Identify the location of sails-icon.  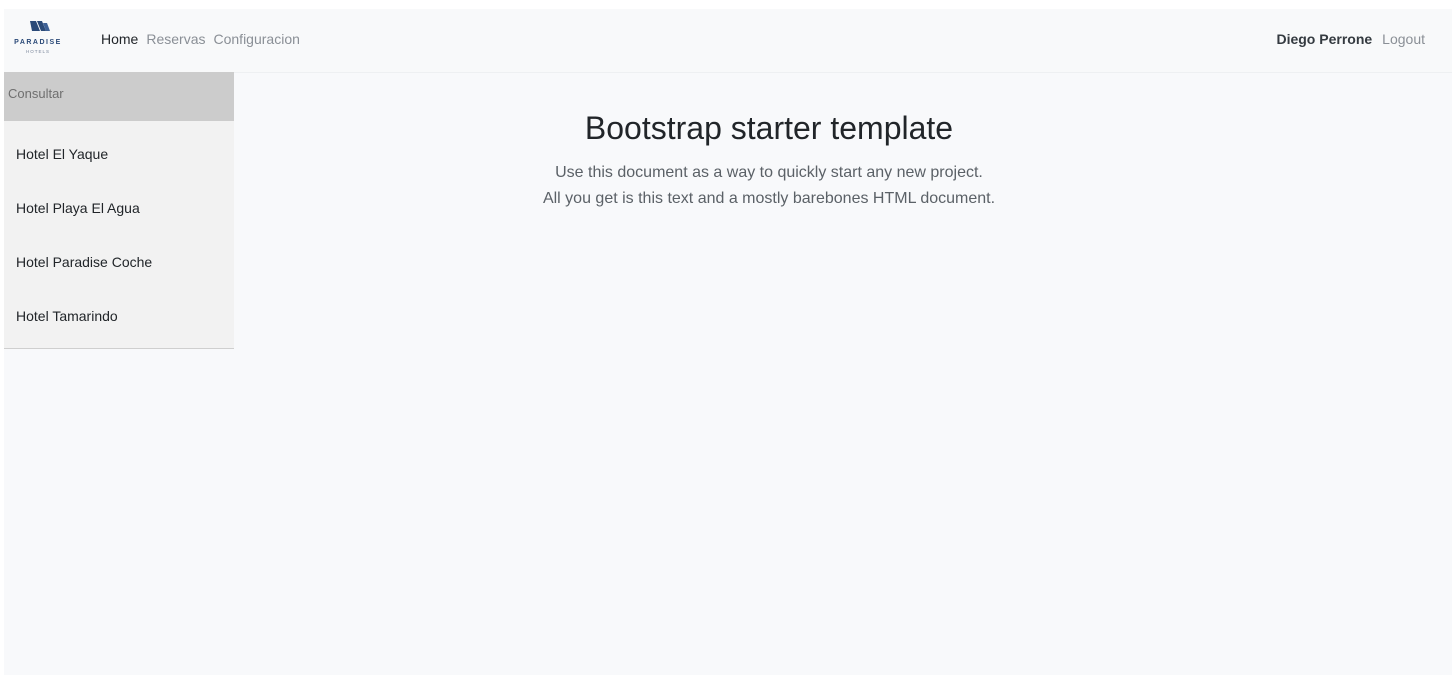
(40, 26).